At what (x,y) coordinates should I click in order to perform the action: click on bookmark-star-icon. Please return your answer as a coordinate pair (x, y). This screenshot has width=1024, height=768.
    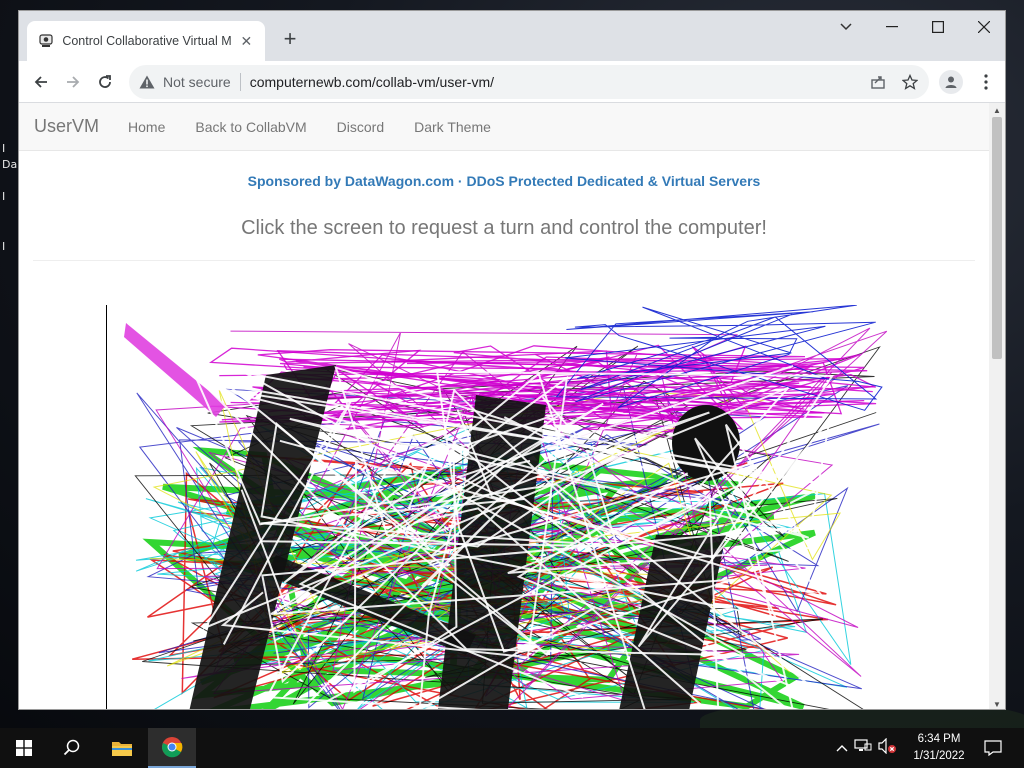
    Looking at the image, I should click on (910, 82).